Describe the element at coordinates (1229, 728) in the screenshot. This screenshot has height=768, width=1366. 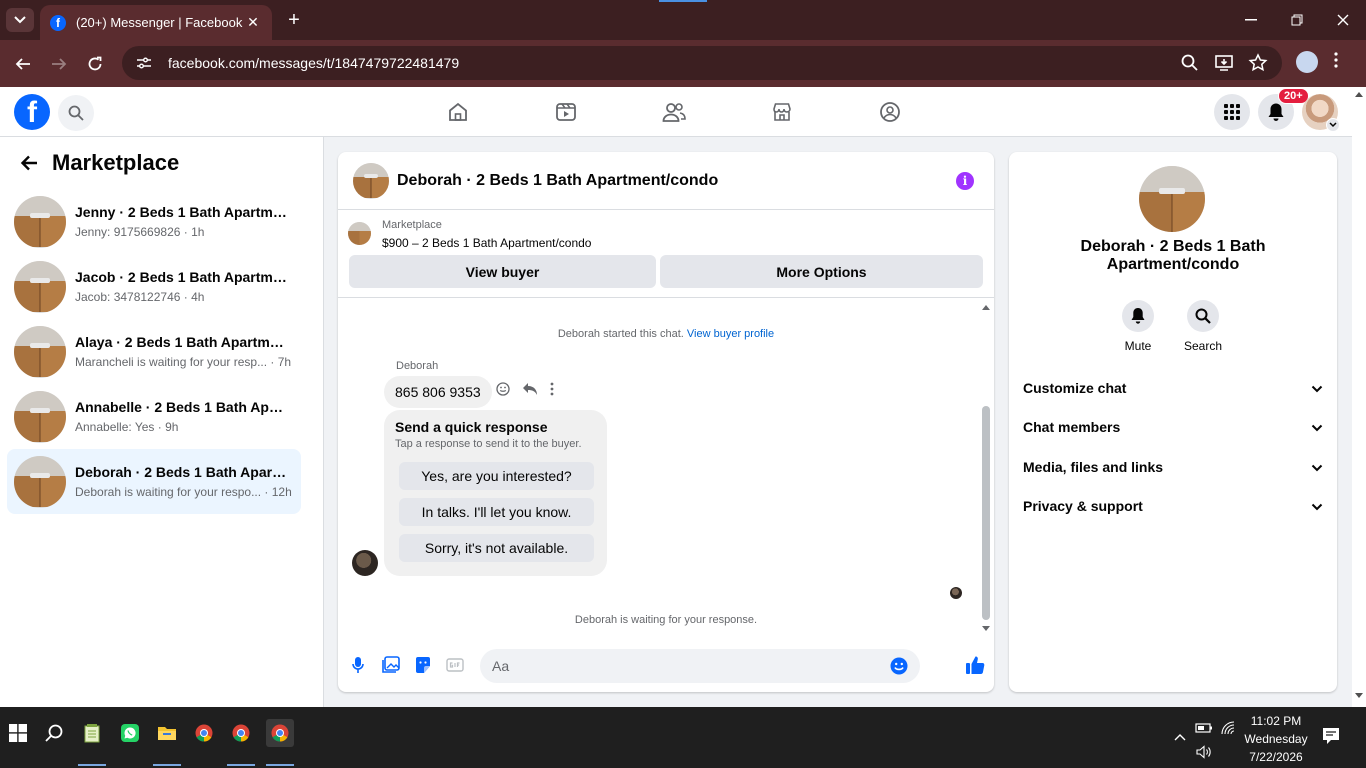
I see `network-icon` at that location.